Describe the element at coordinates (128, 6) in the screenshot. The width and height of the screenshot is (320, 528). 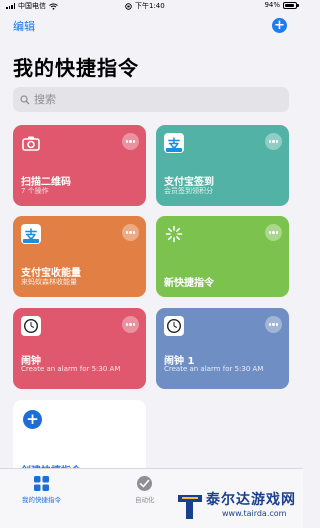
I see `orientation-lock-icon` at that location.